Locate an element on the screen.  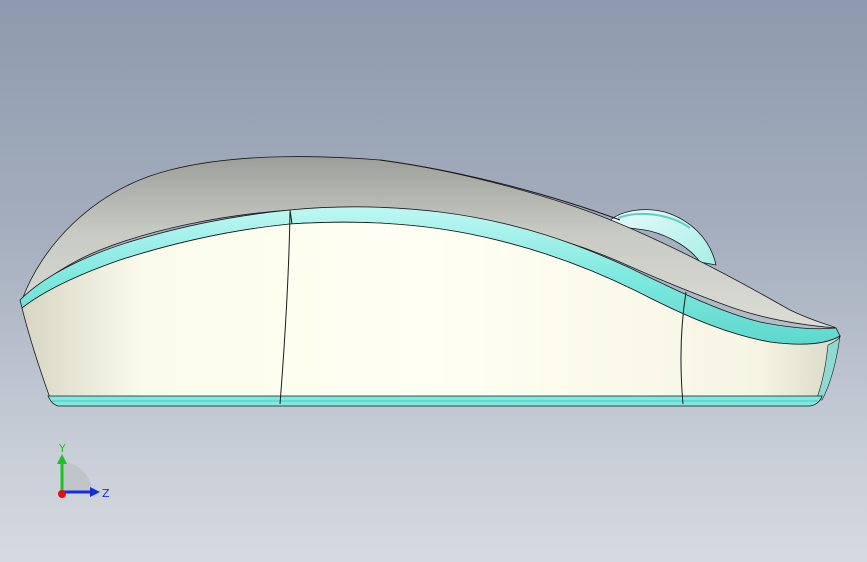
axis-triad: Y Z is located at coordinates (83, 471).